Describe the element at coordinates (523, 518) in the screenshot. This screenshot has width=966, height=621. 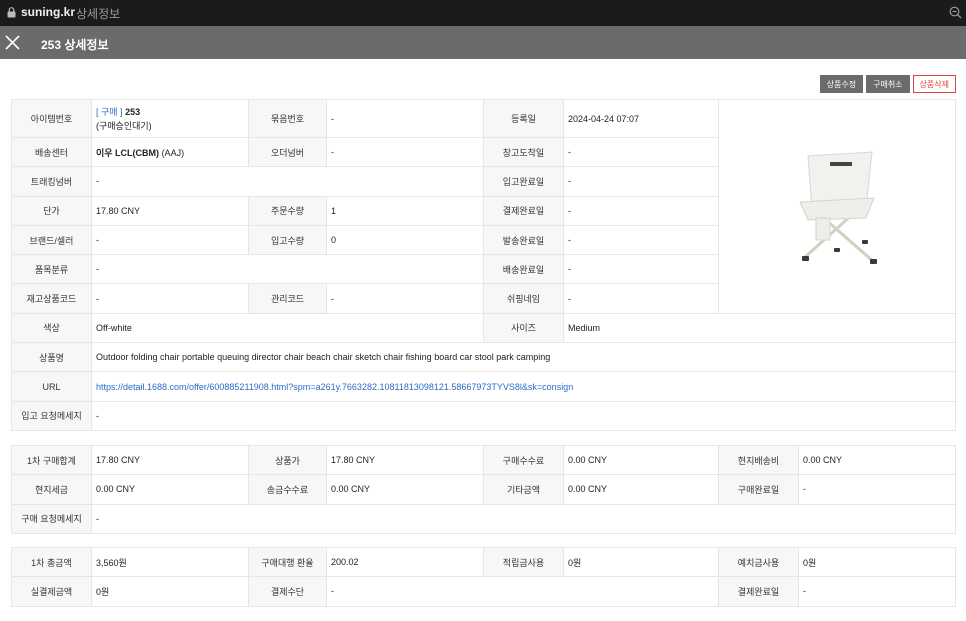
I see `purchase-msg-value: -` at that location.